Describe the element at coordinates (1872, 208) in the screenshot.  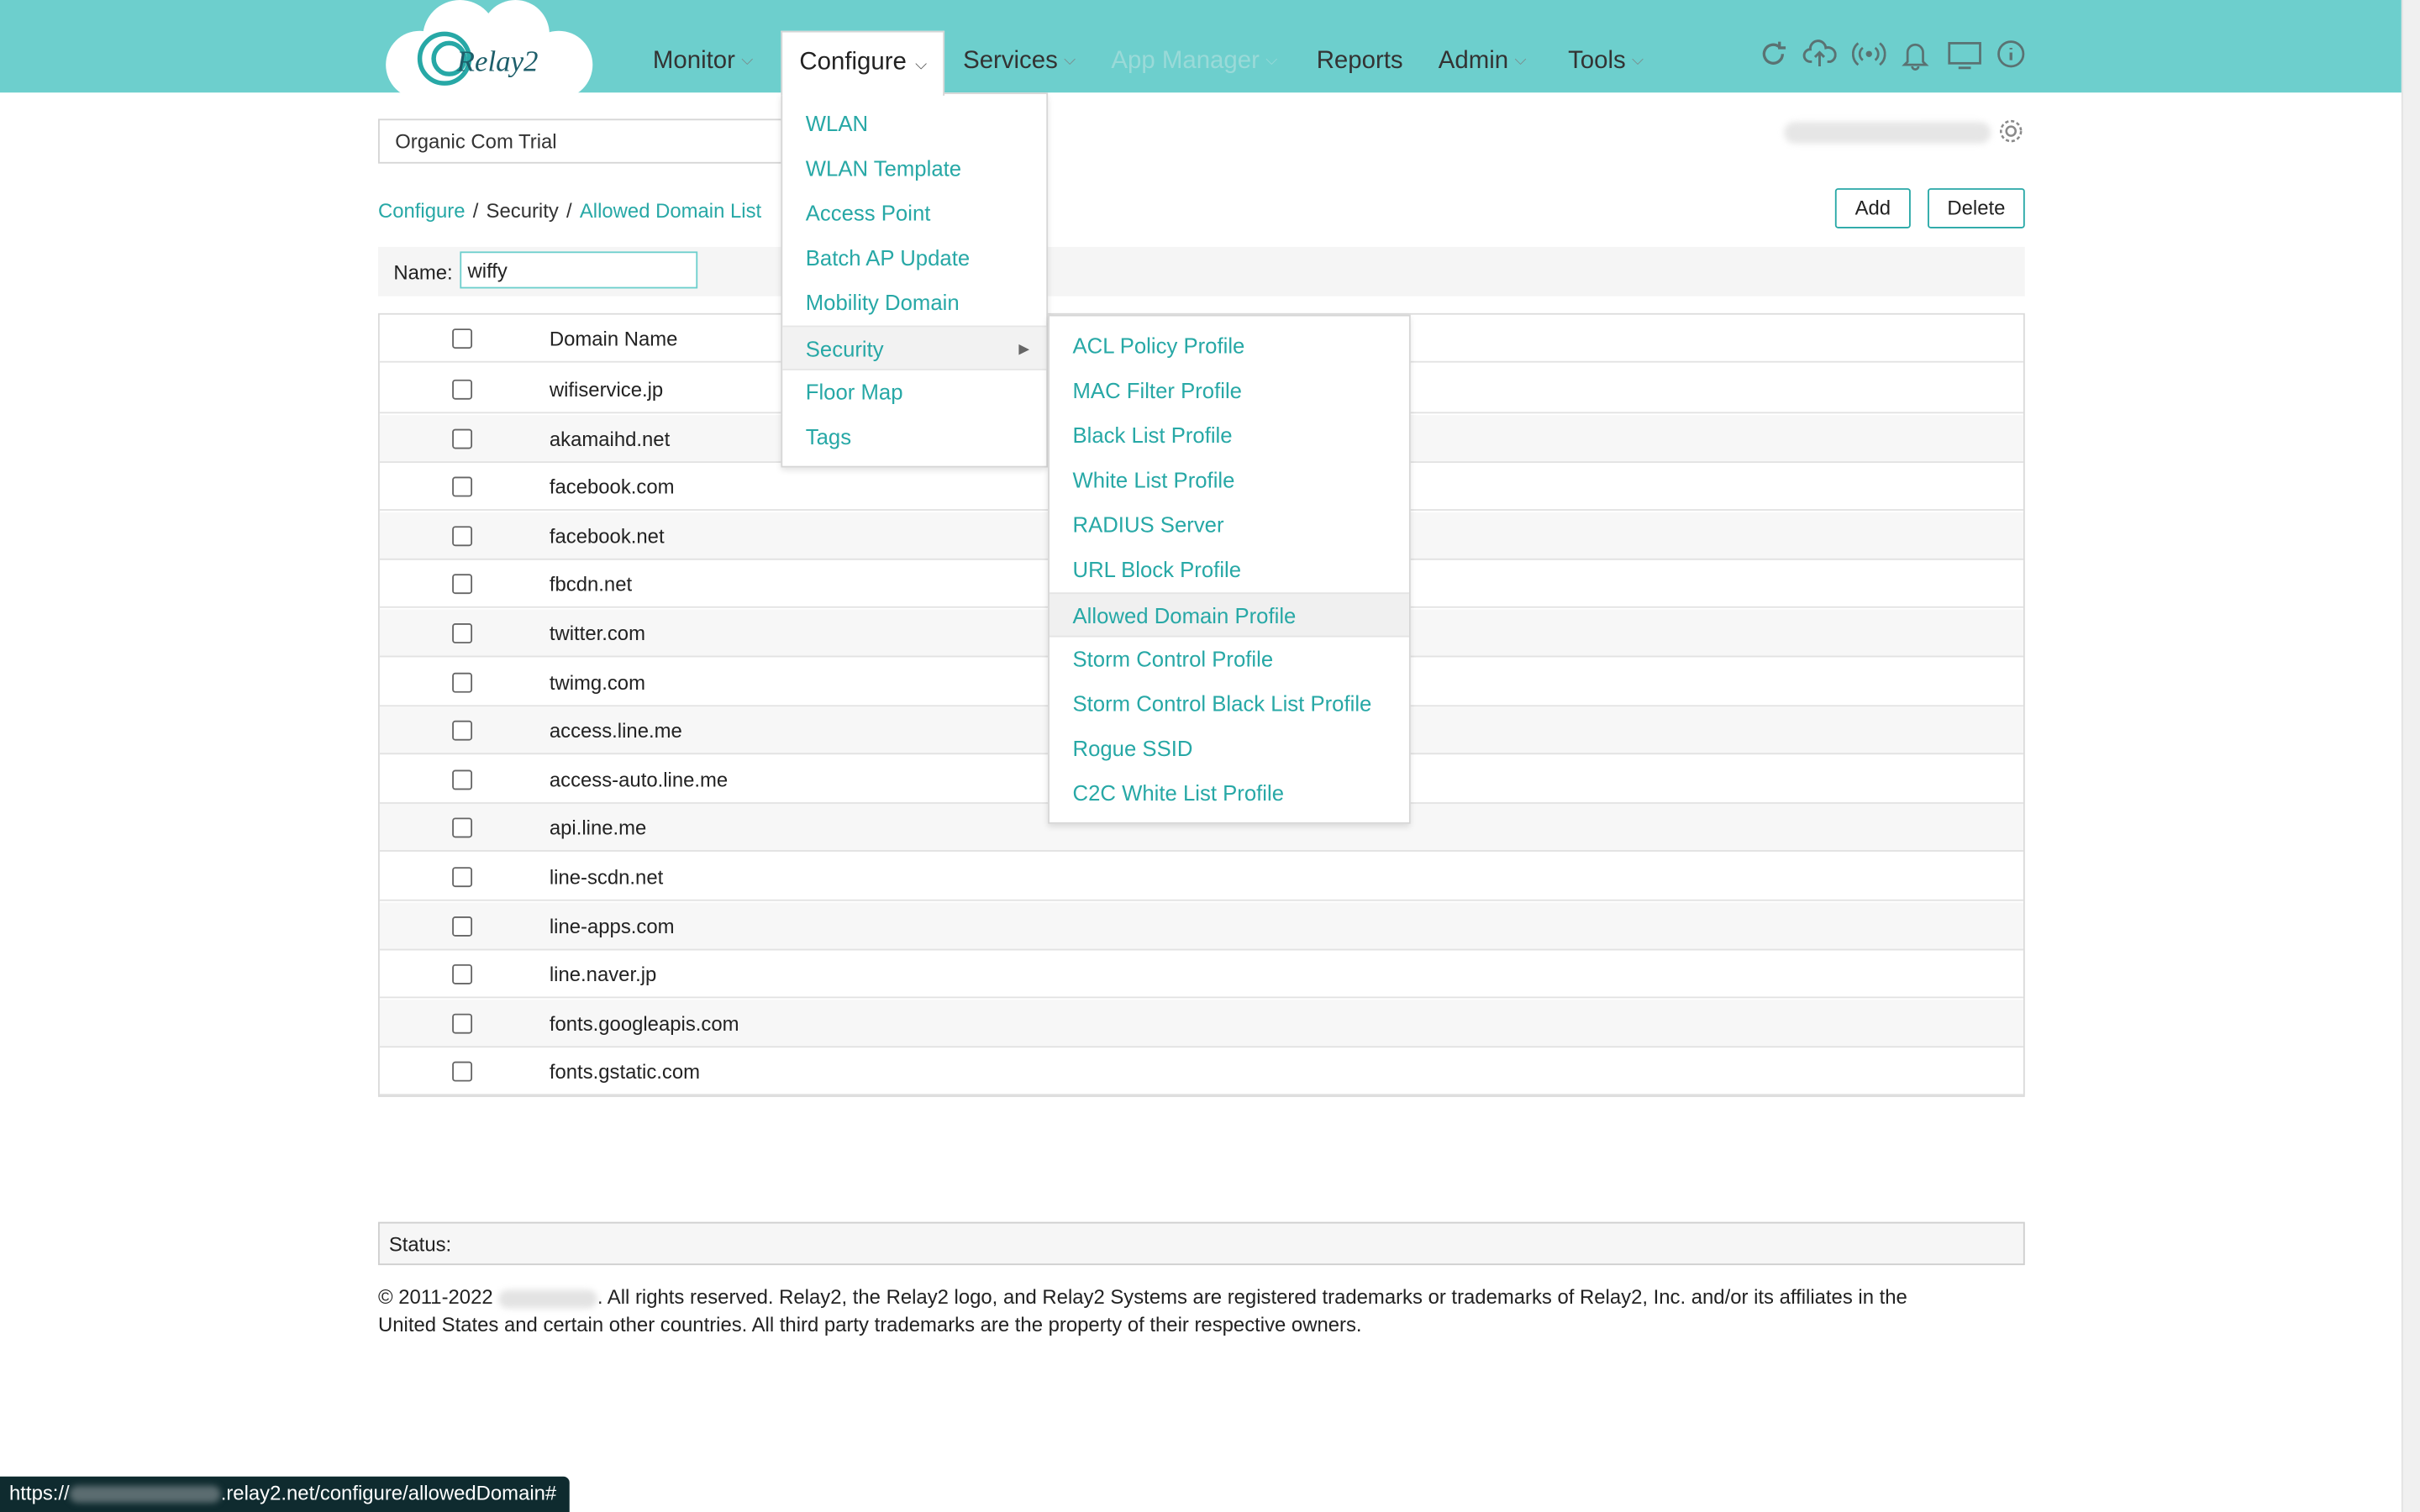
I see `add-button: Add` at that location.